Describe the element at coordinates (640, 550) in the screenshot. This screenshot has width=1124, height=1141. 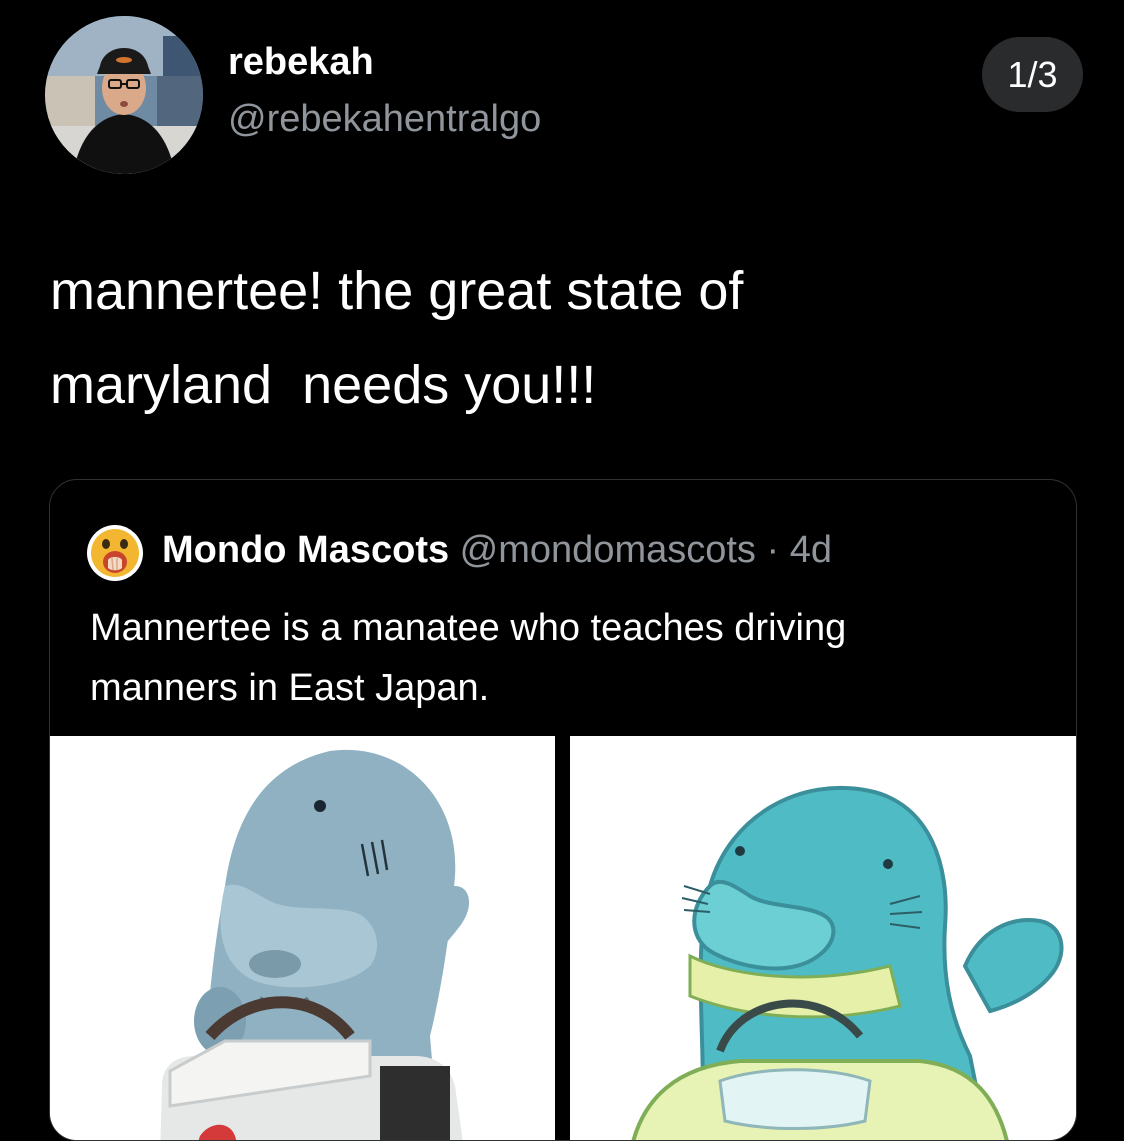
I see `quoted-author-meta: @mondomascots · 4d` at that location.